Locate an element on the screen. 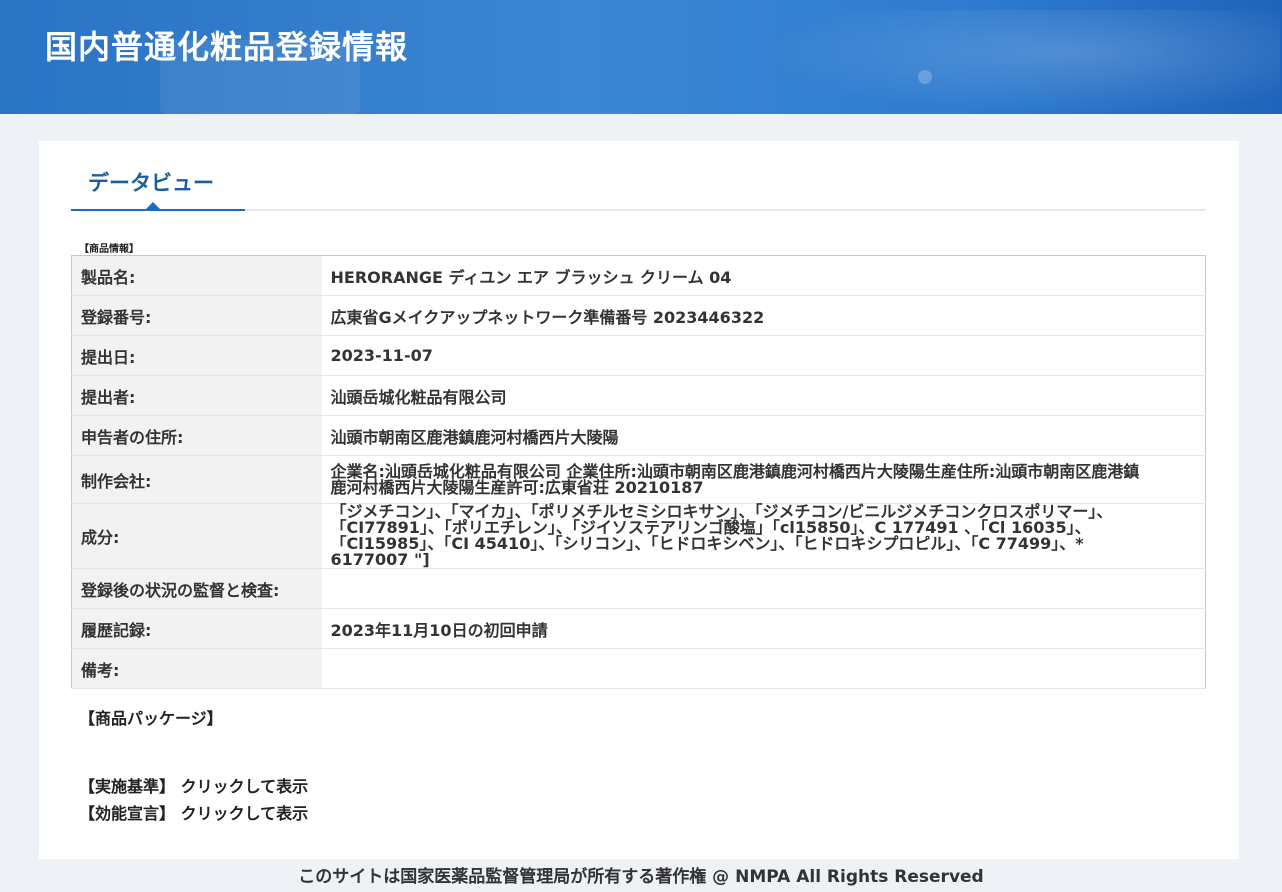  table-row: 申告者の住所: 汕頭市朝南区鹿港鎮鹿河村橋西片大陵陽 is located at coordinates (638, 435).